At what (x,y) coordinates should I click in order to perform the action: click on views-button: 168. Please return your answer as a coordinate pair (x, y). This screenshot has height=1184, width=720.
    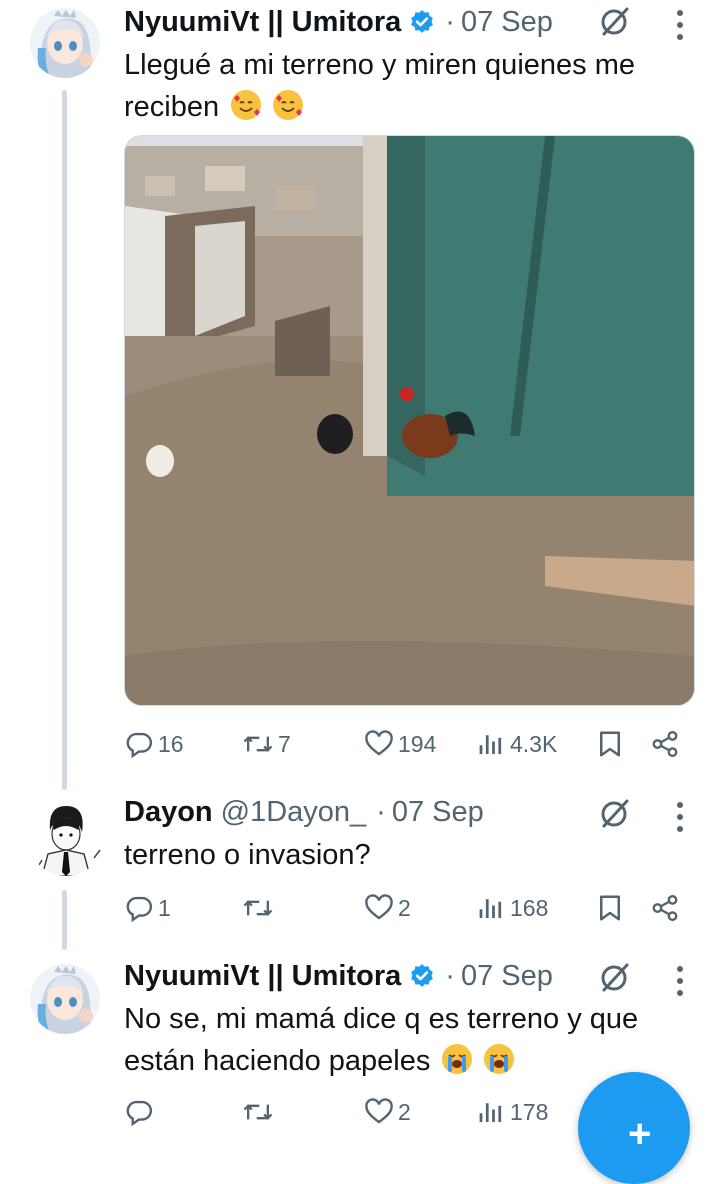
    Looking at the image, I should click on (512, 908).